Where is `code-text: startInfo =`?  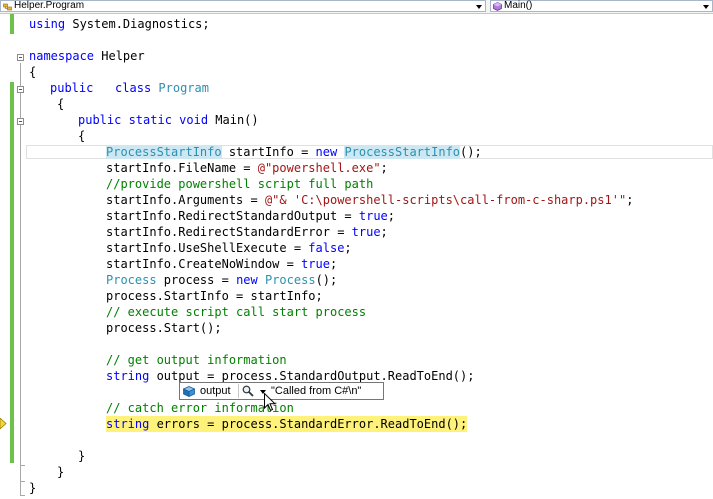 code-text: startInfo = is located at coordinates (268, 152).